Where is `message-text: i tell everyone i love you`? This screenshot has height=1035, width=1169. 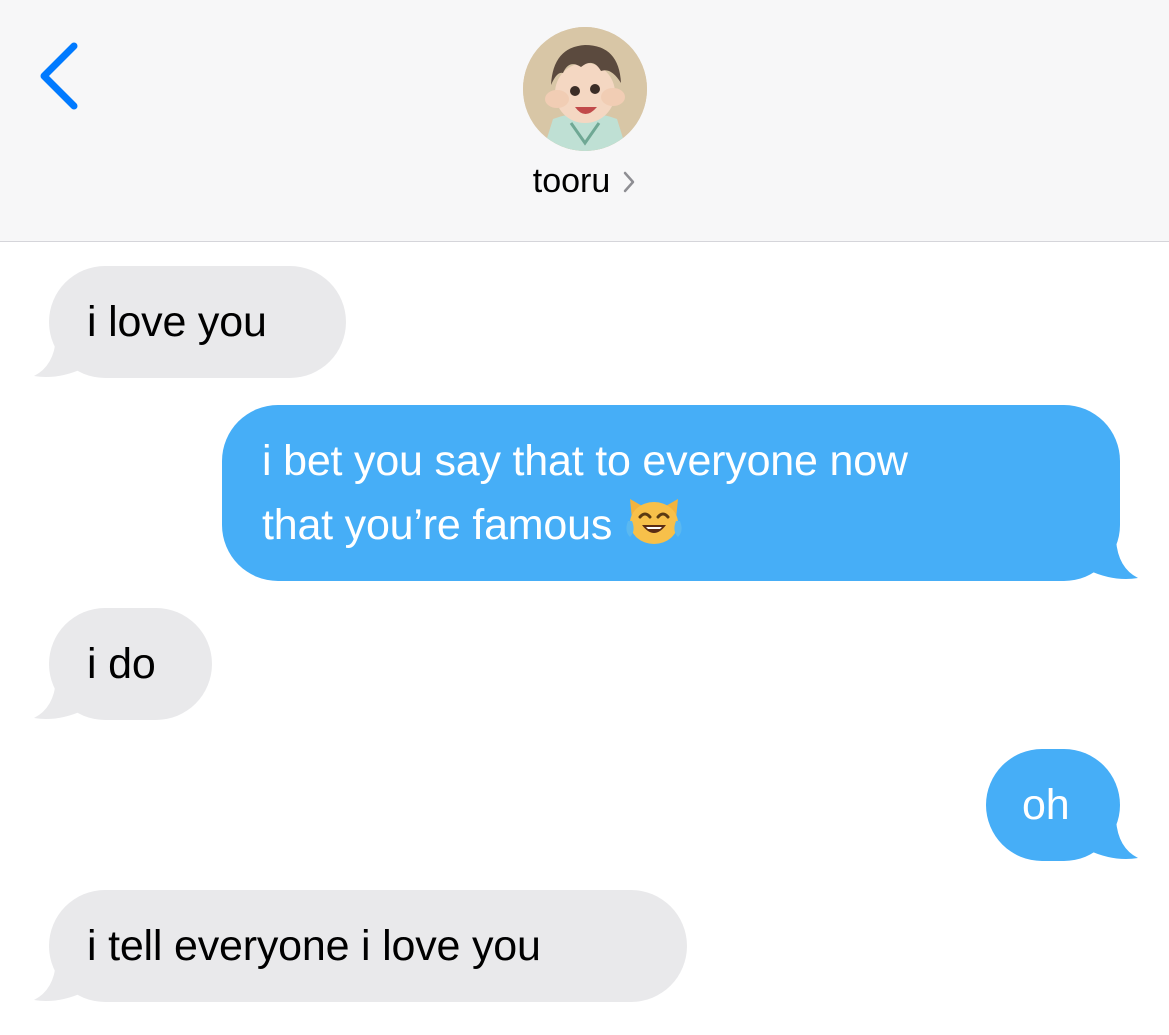 message-text: i tell everyone i love you is located at coordinates (314, 946).